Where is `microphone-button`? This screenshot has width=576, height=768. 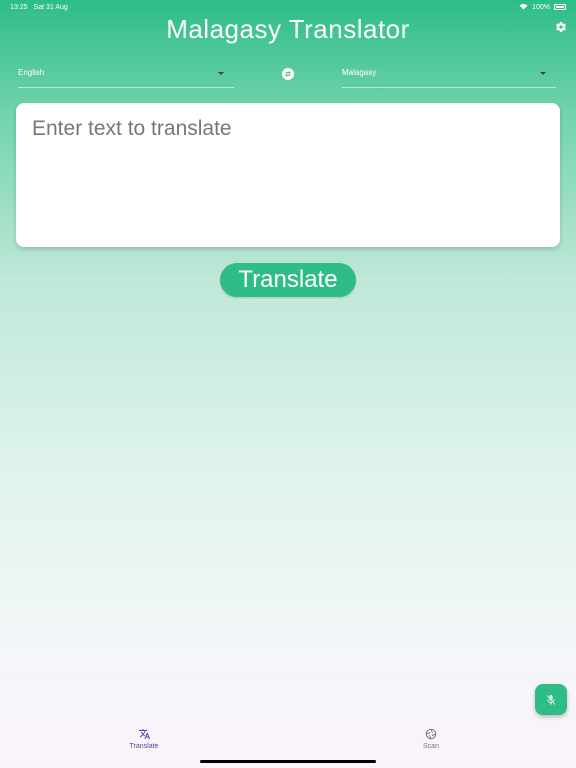 microphone-button is located at coordinates (551, 699).